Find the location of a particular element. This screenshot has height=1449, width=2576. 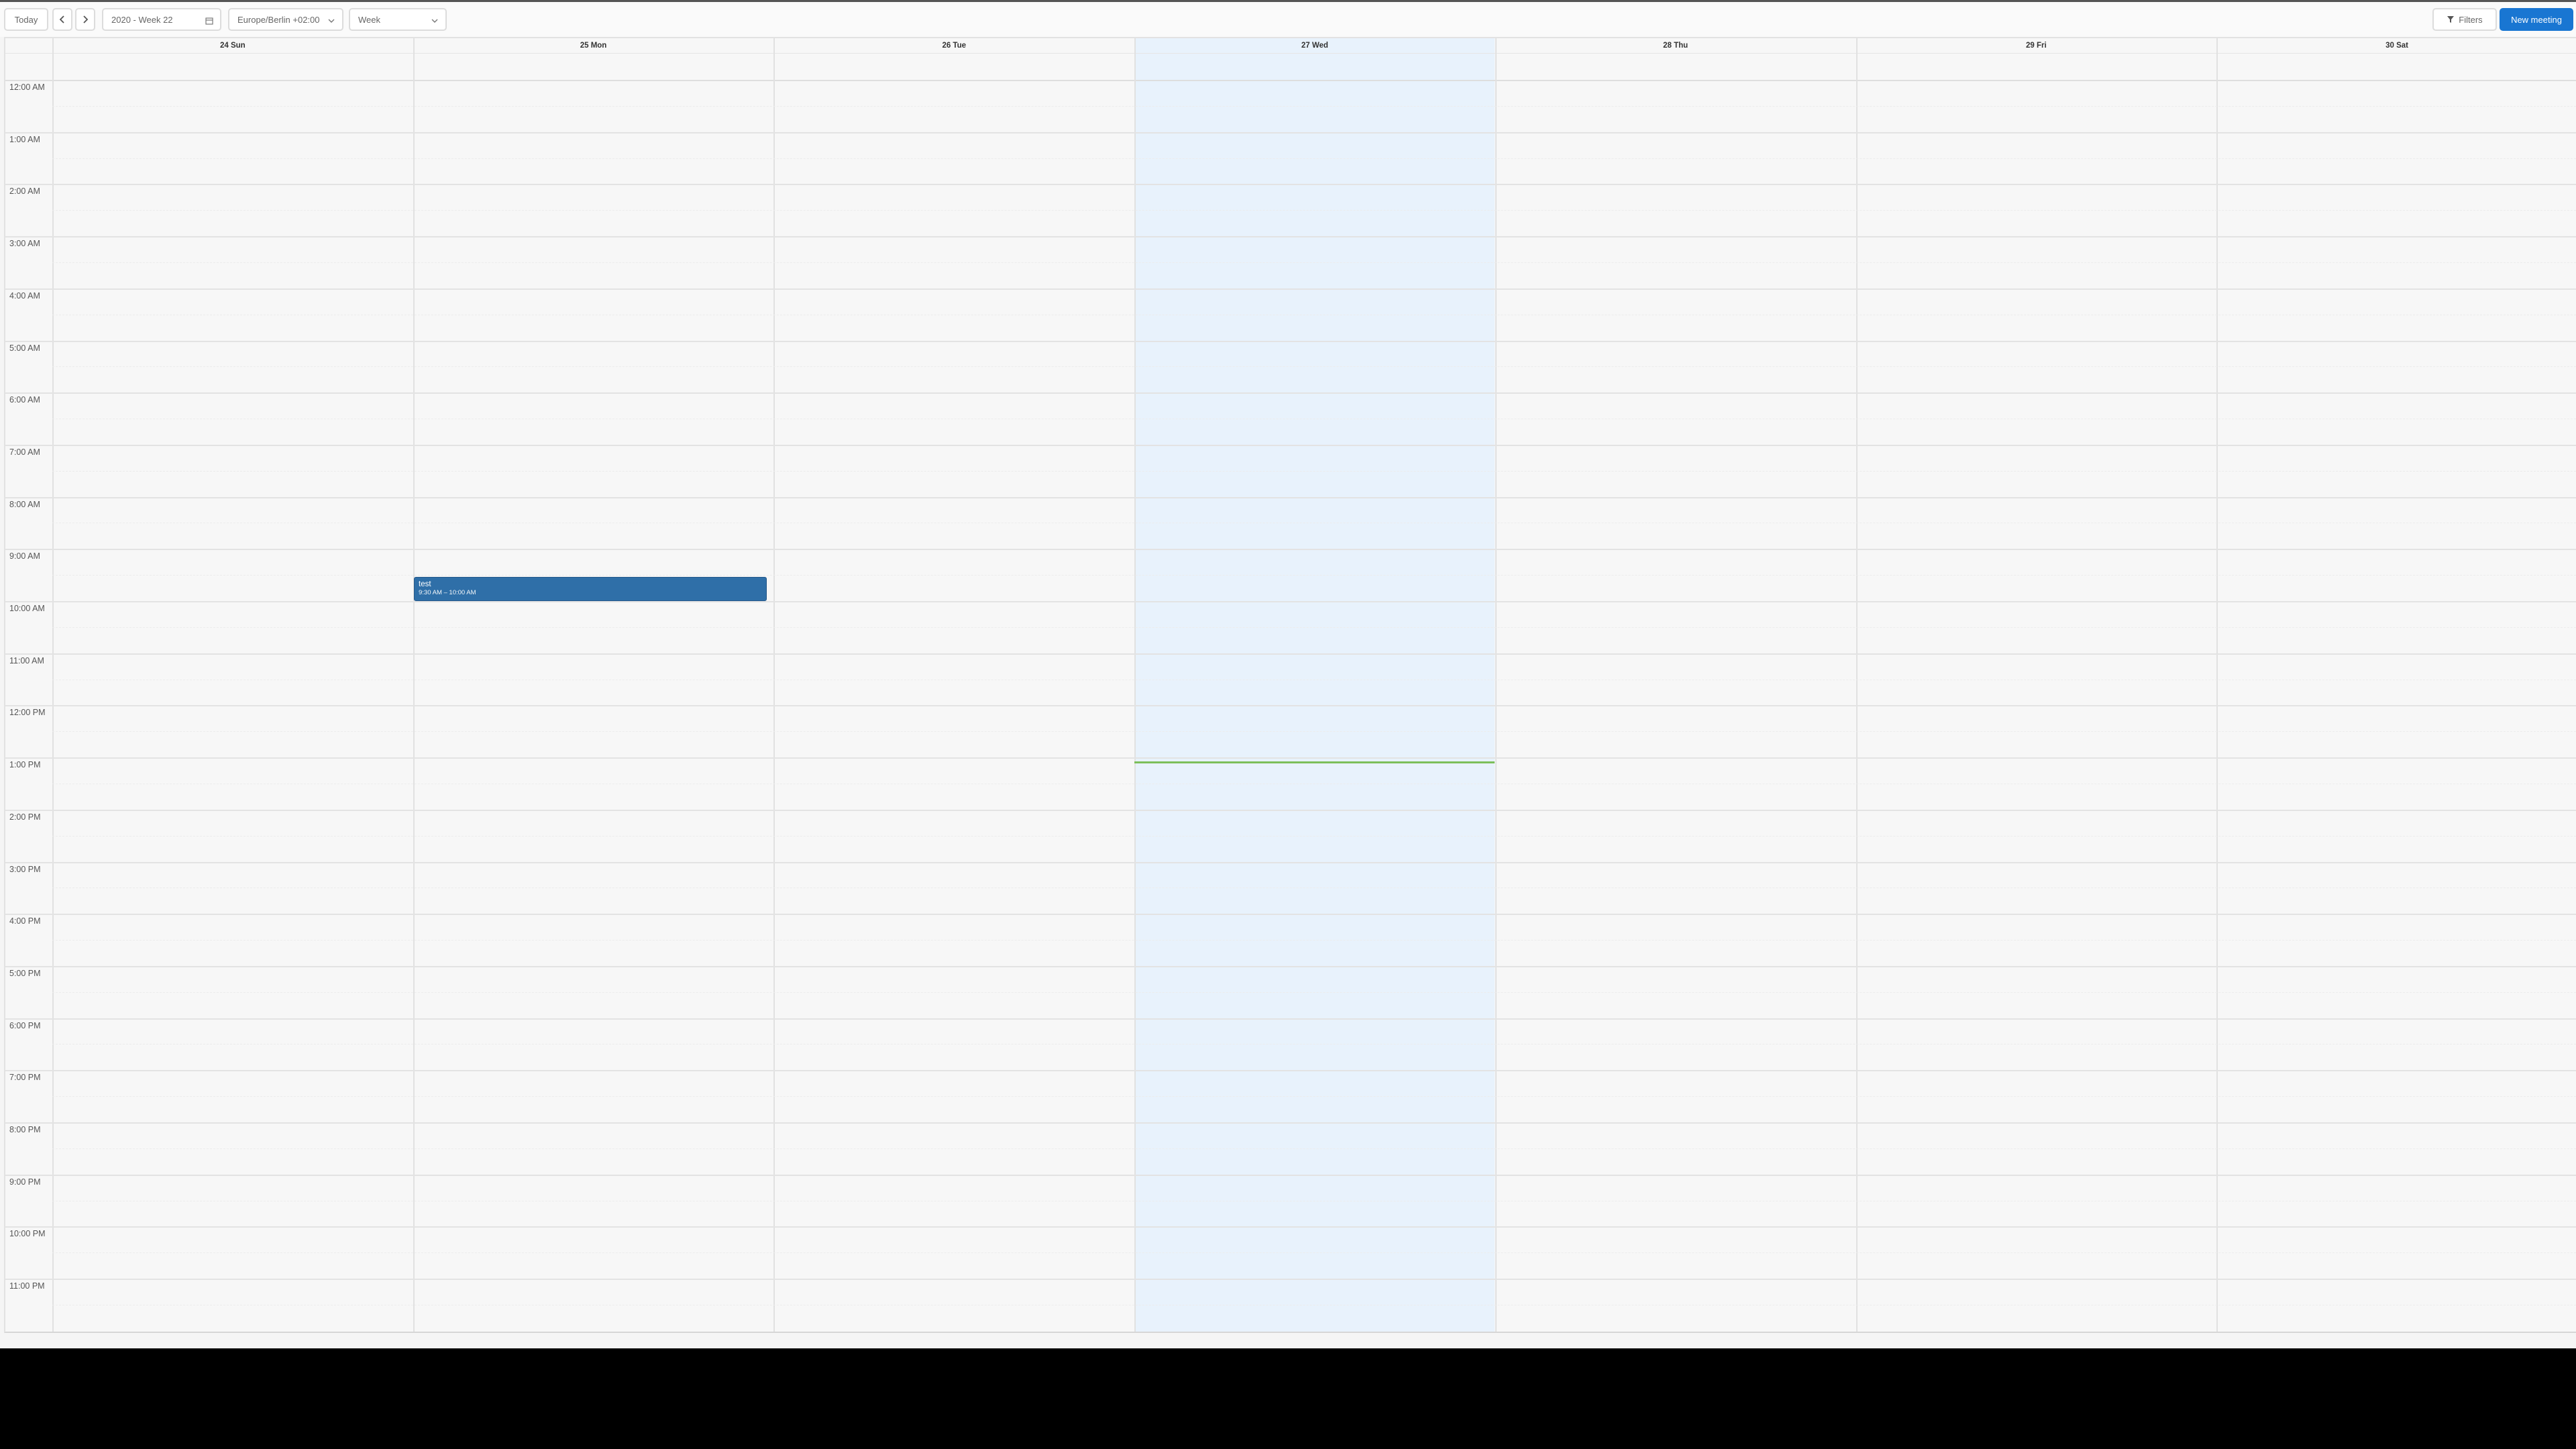

filter-icon is located at coordinates (2451, 19).